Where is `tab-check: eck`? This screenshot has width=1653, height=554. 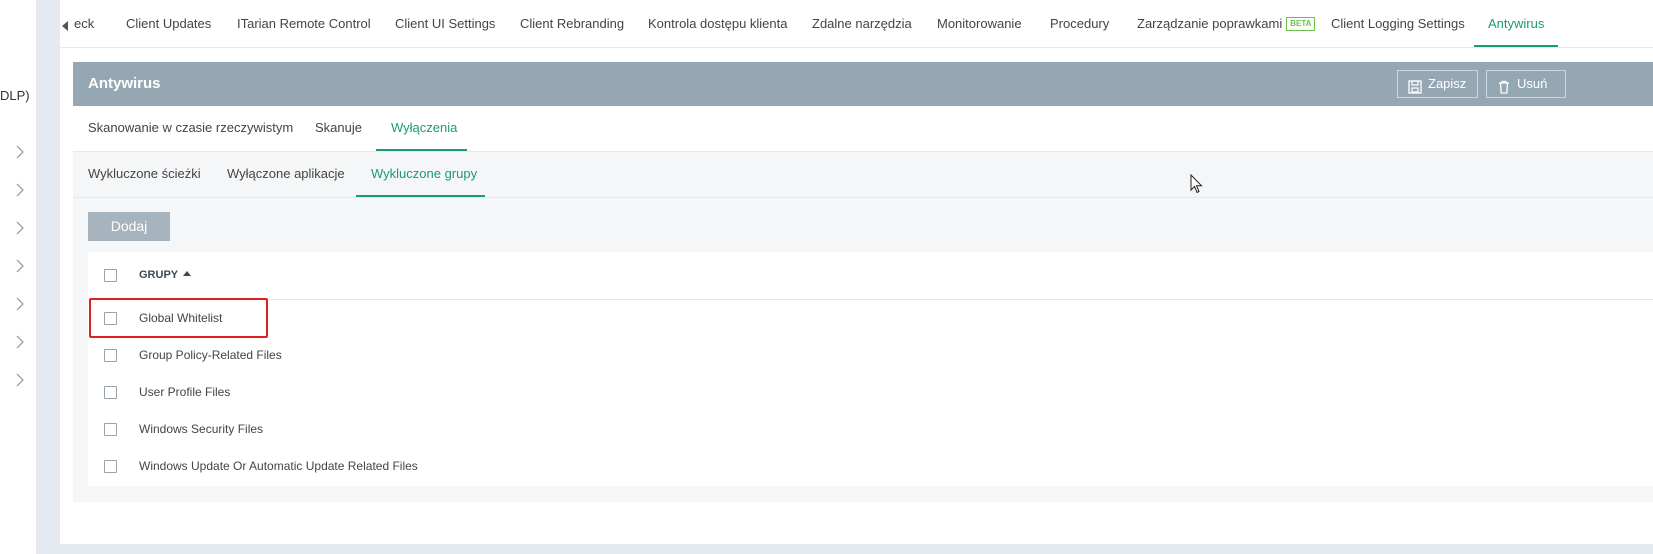
tab-check: eck is located at coordinates (84, 24).